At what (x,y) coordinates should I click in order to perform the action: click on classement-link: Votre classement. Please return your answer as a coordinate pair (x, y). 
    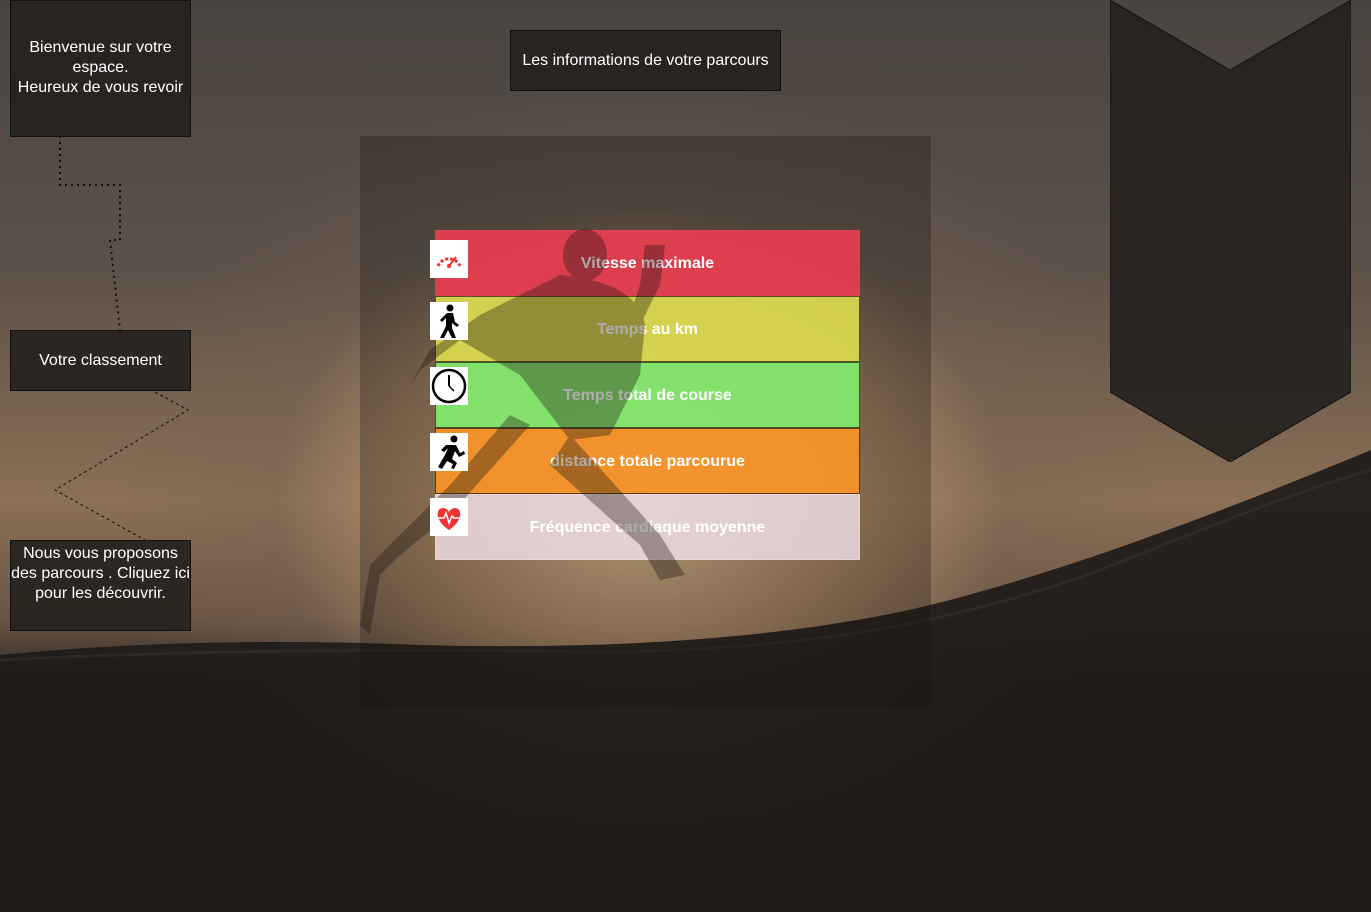
    Looking at the image, I should click on (100, 360).